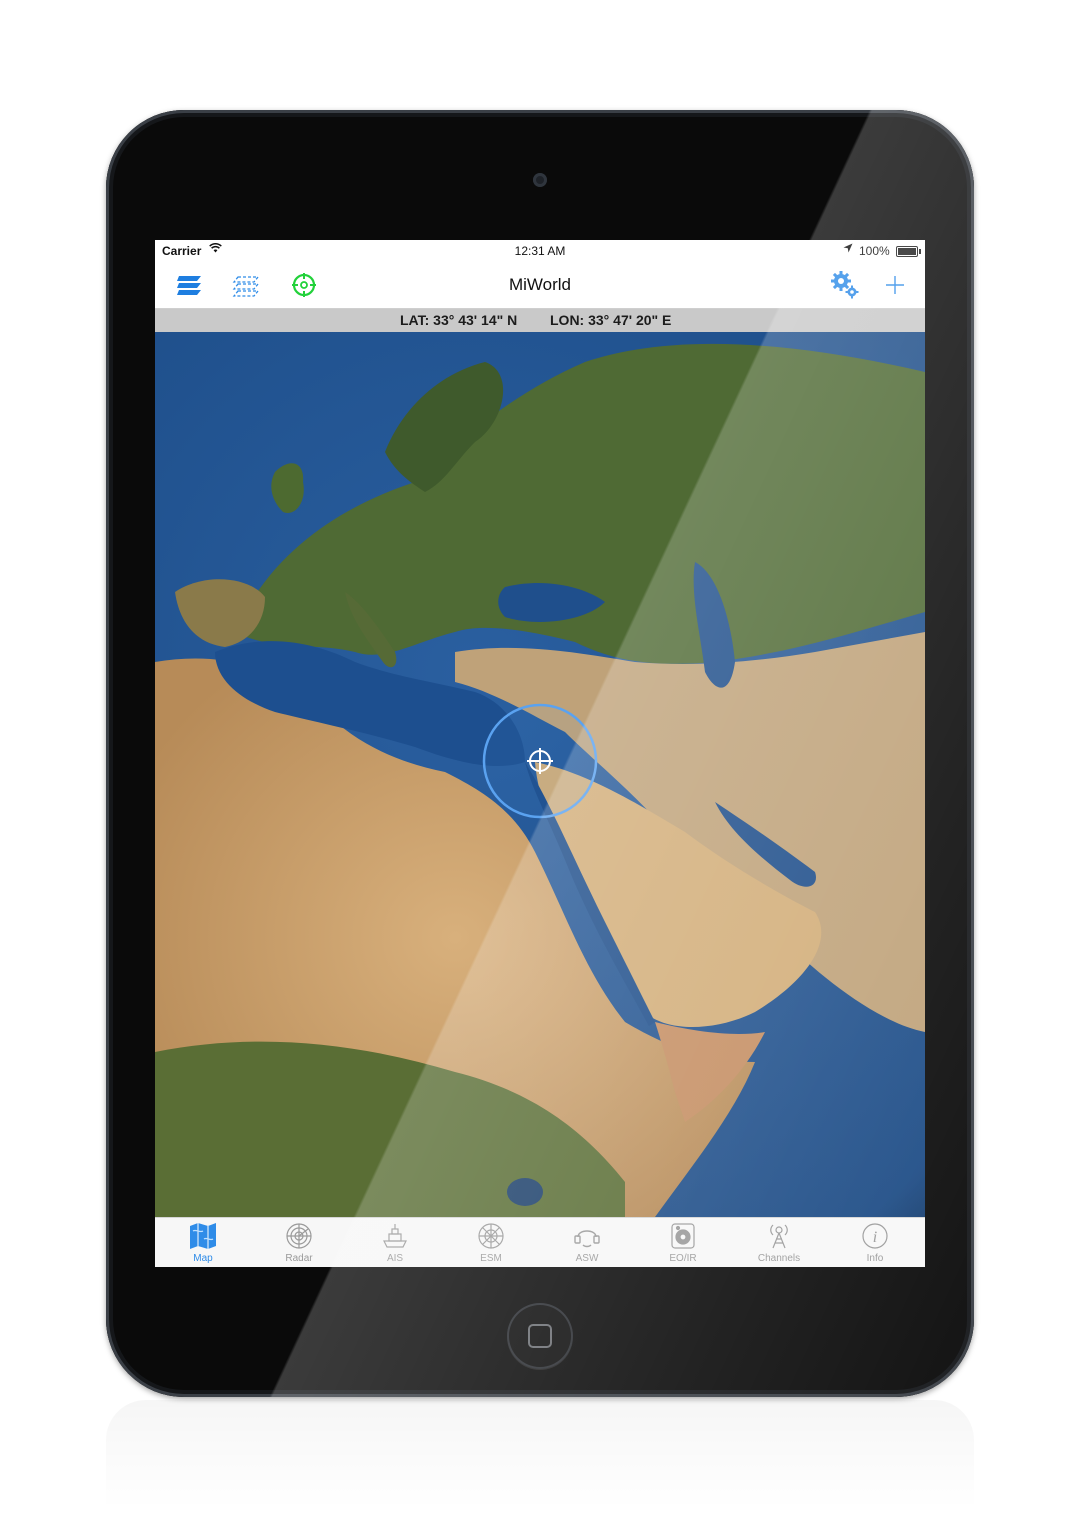 This screenshot has height=1533, width=1071. I want to click on tab-ais: AIS, so click(395, 1242).